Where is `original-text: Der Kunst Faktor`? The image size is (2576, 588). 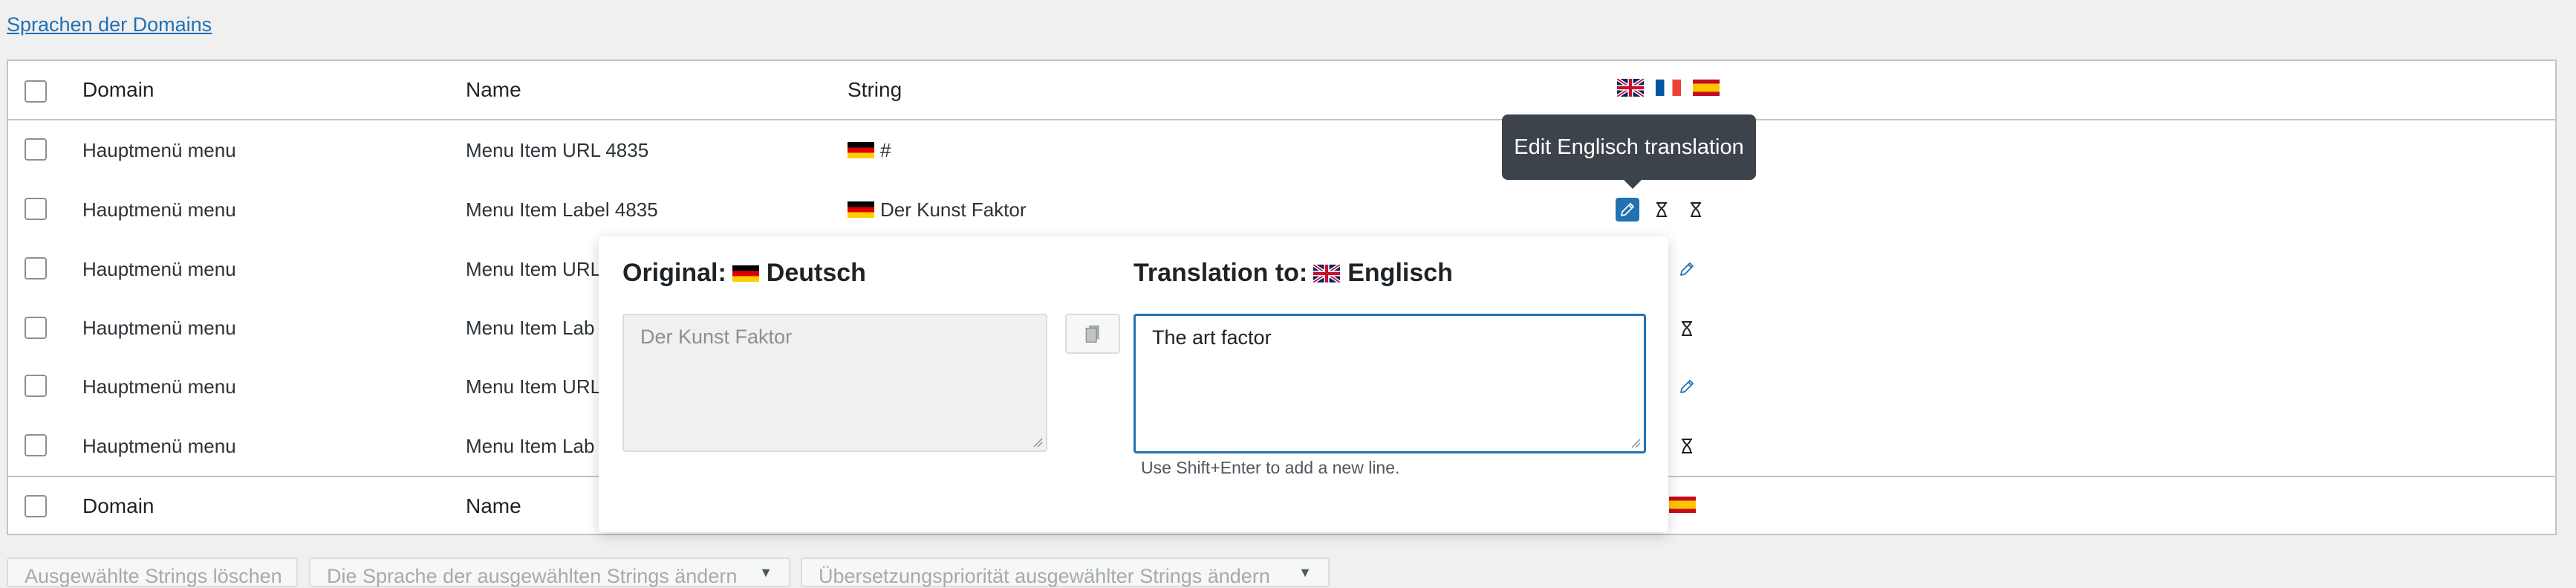
original-text: Der Kunst Faktor is located at coordinates (716, 337).